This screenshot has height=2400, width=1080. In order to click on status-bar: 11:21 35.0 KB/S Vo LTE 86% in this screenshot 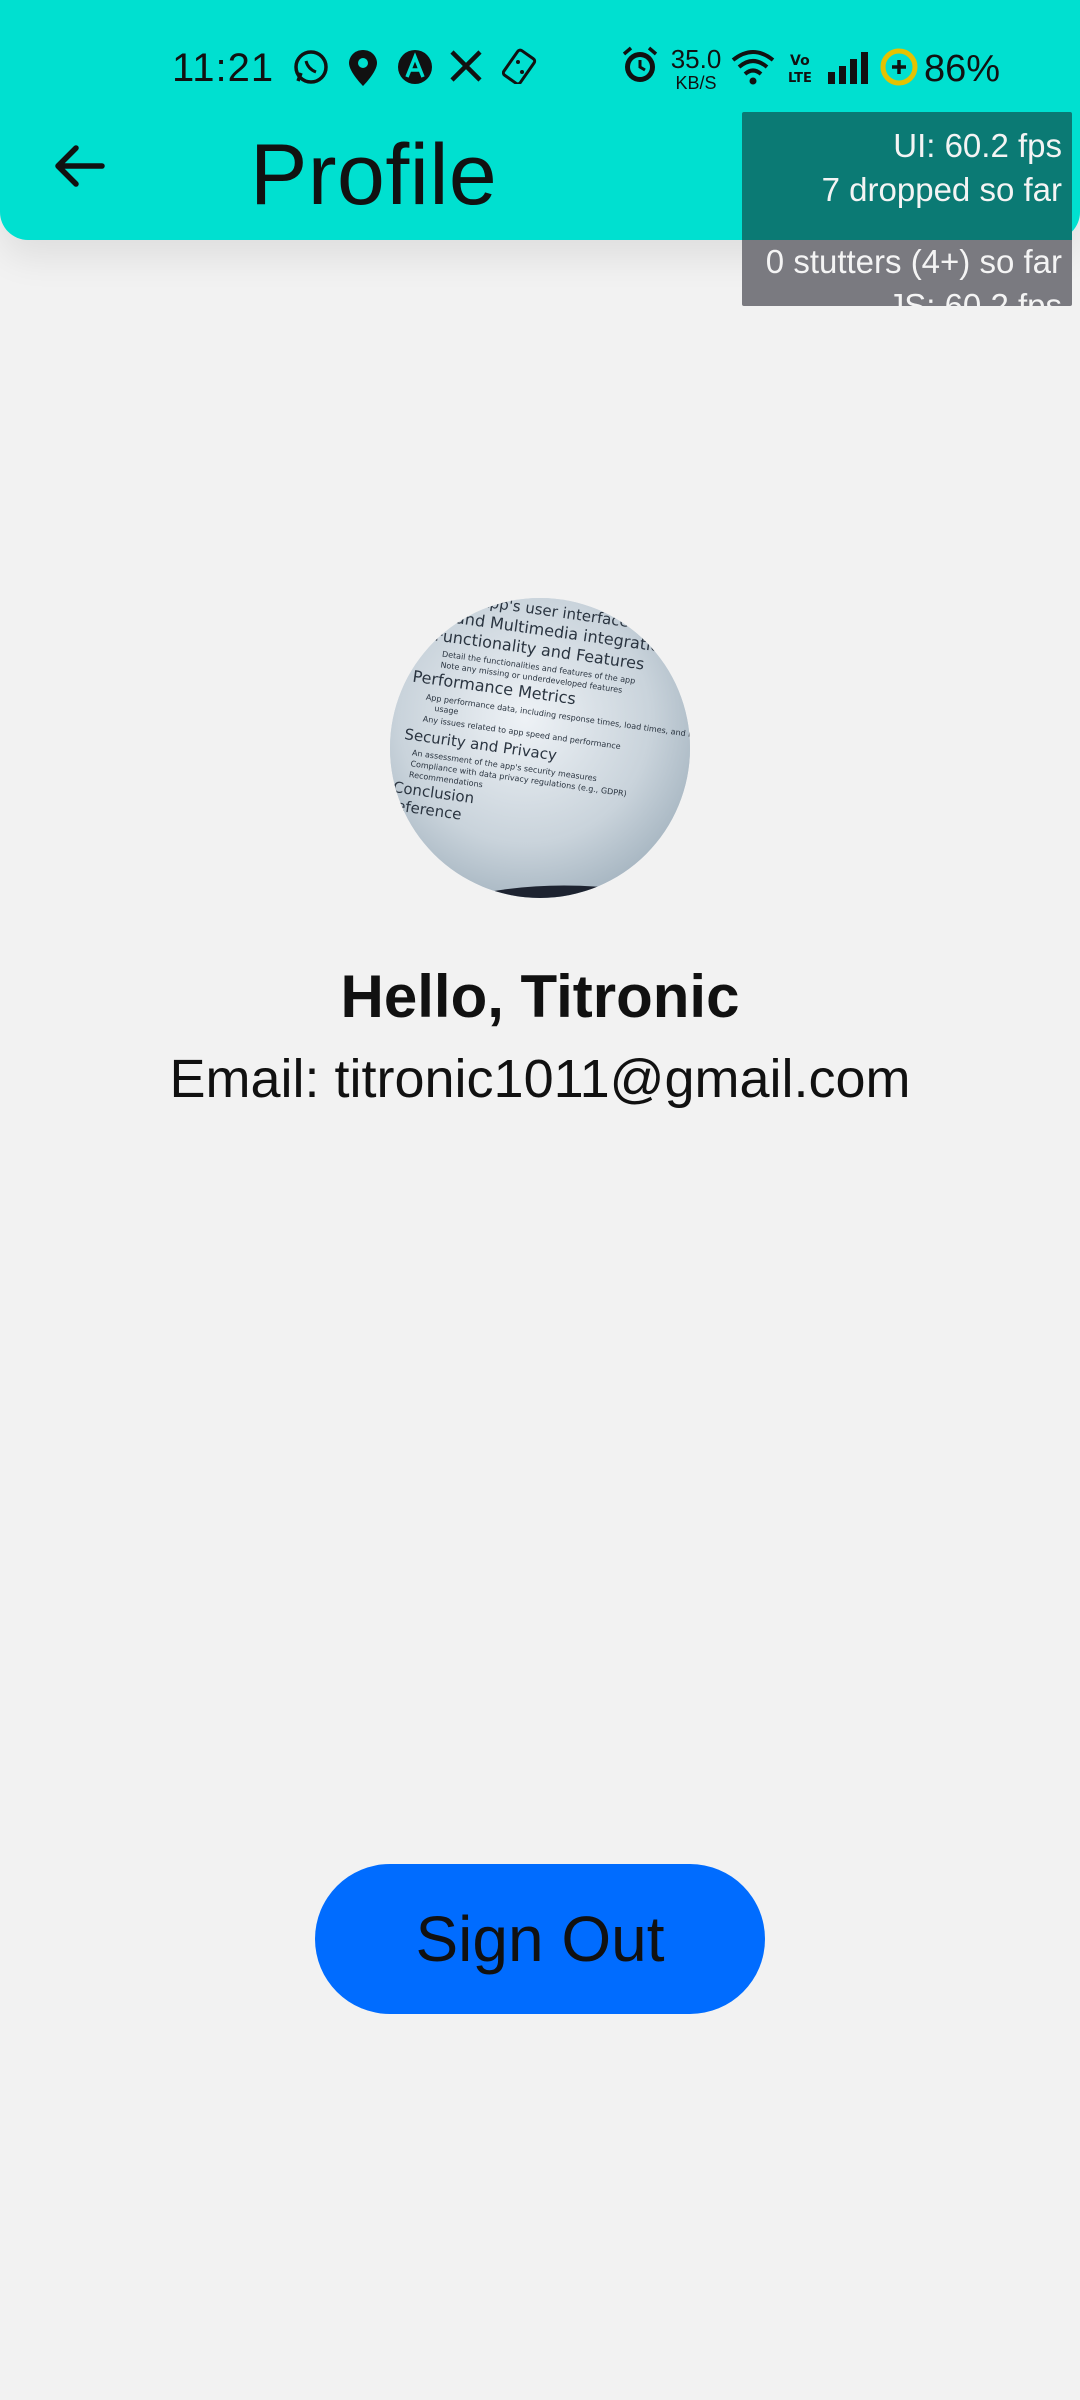, I will do `click(540, 60)`.